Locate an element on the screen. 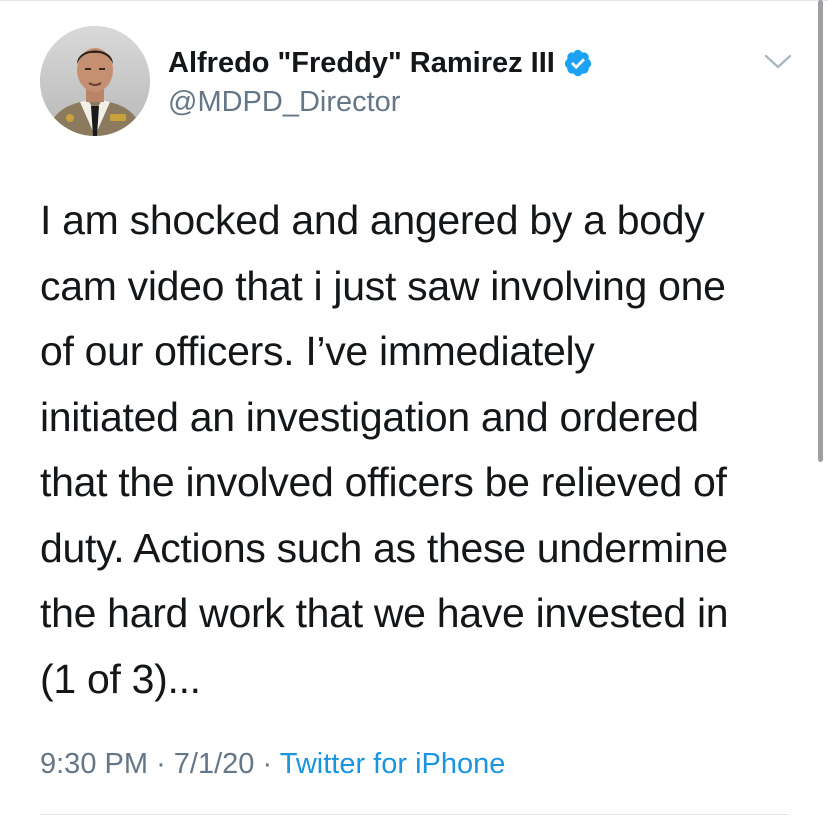 This screenshot has height=828, width=828. avatar is located at coordinates (95, 81).